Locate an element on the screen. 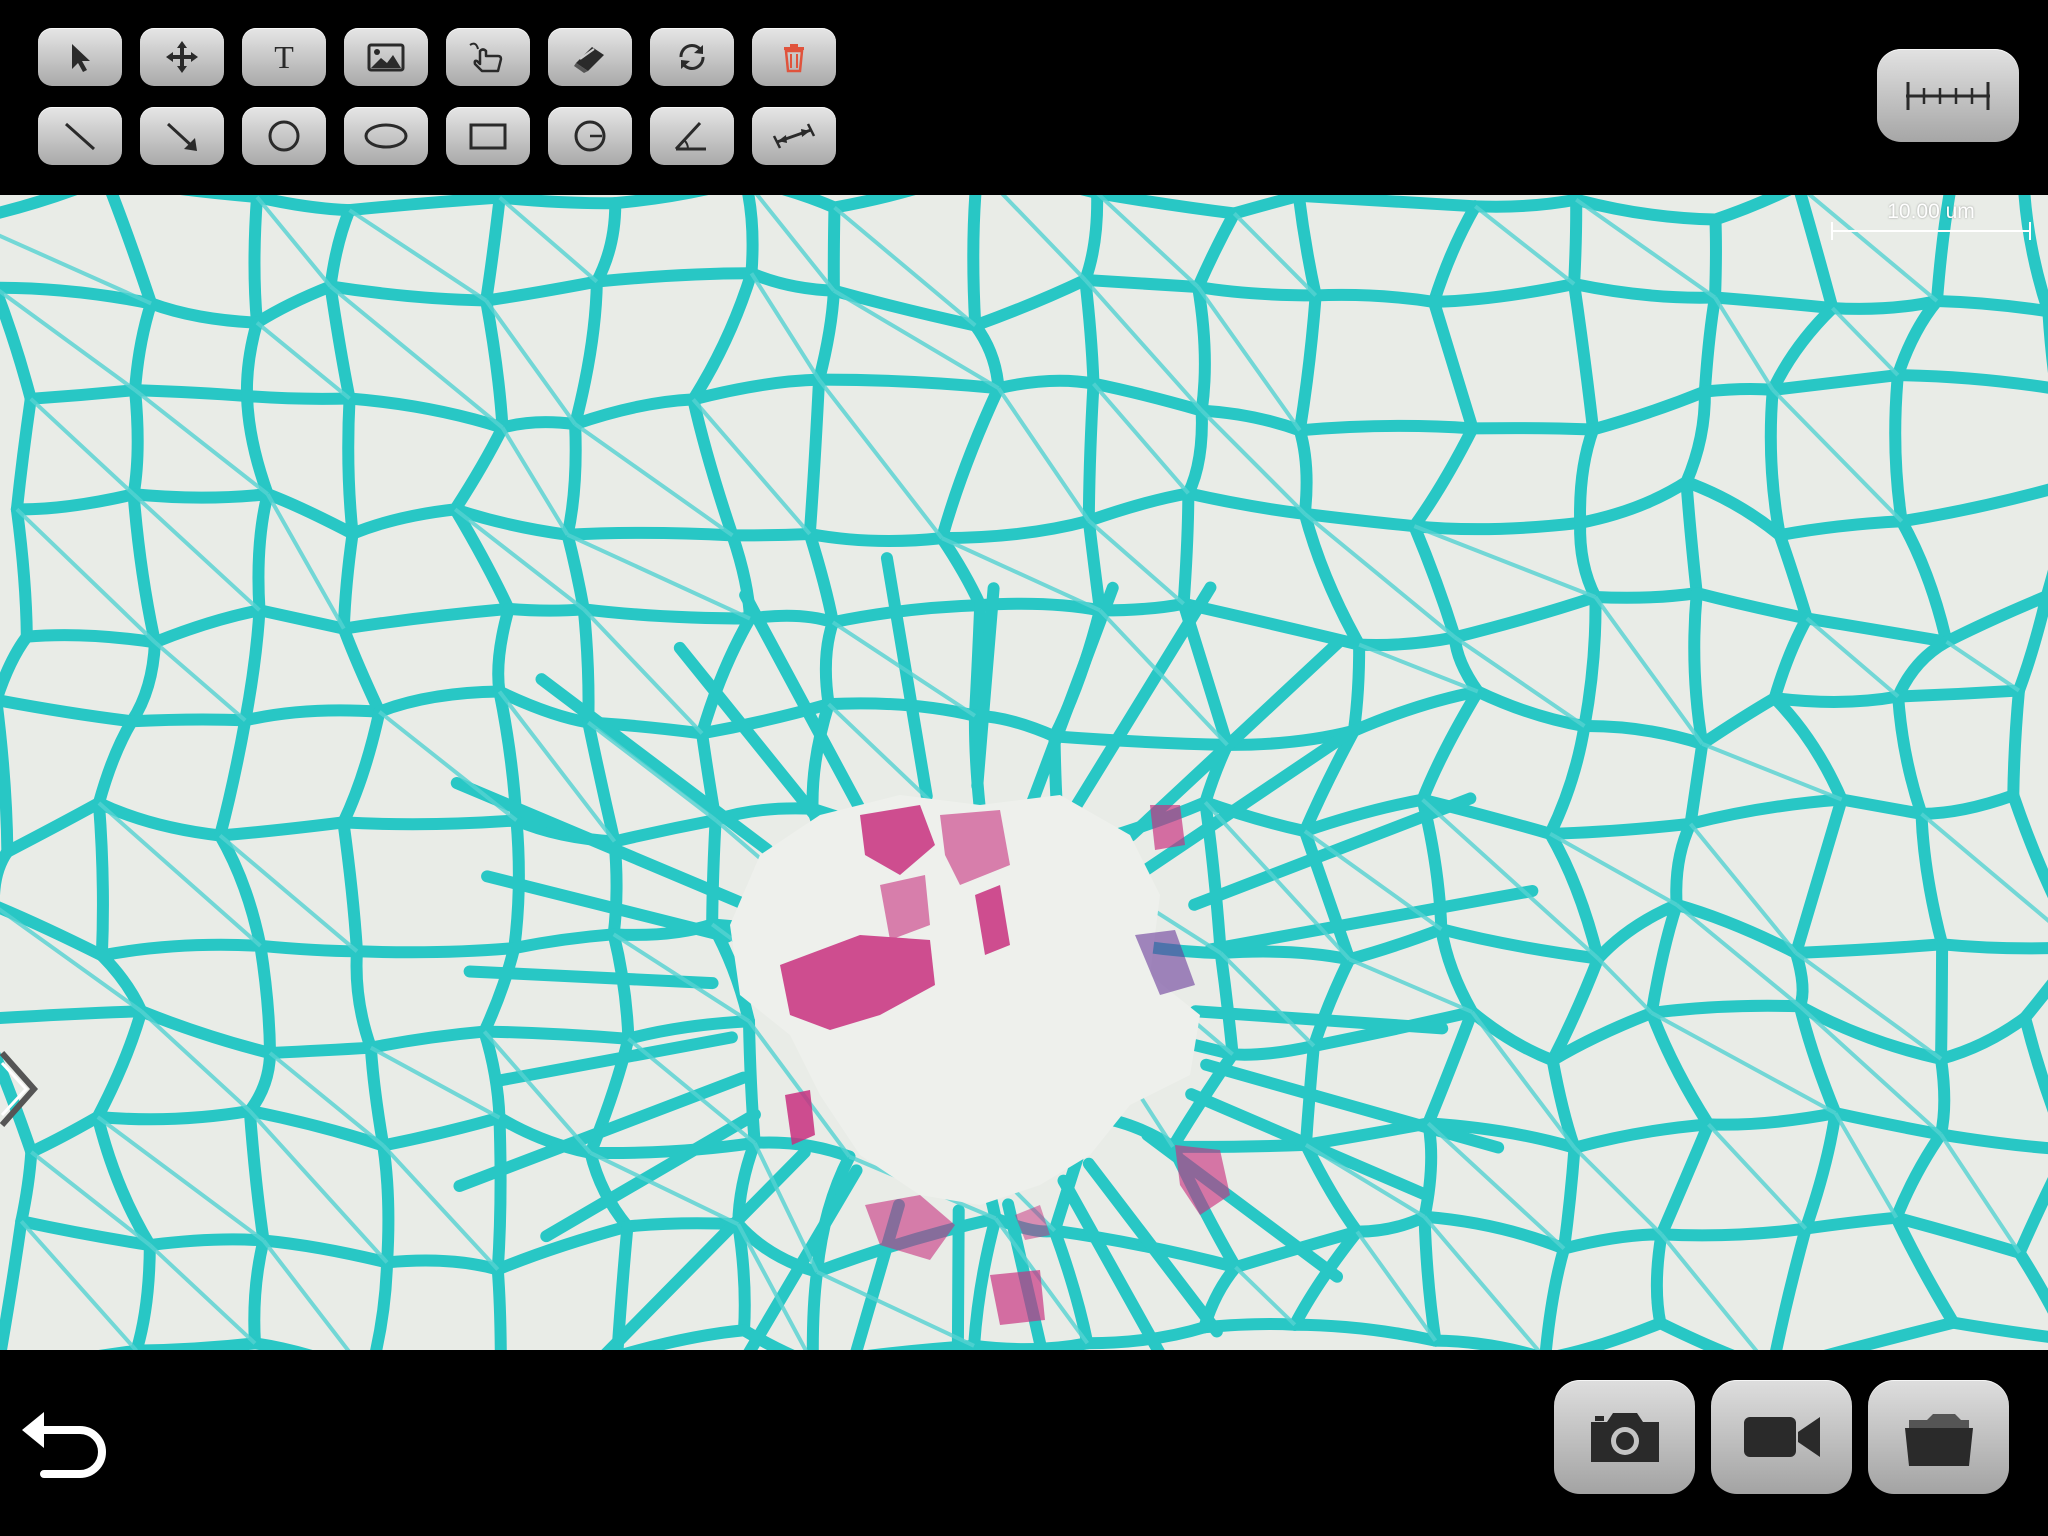 The width and height of the screenshot is (2048, 1536). refresh-icon is located at coordinates (692, 57).